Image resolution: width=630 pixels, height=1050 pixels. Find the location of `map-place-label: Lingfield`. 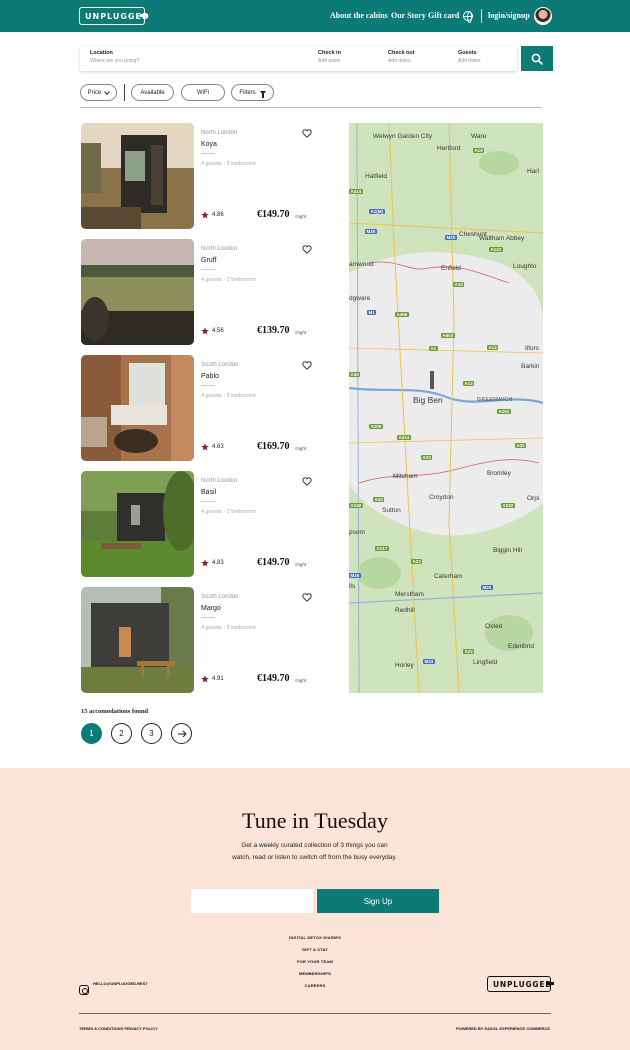

map-place-label: Lingfield is located at coordinates (485, 662).